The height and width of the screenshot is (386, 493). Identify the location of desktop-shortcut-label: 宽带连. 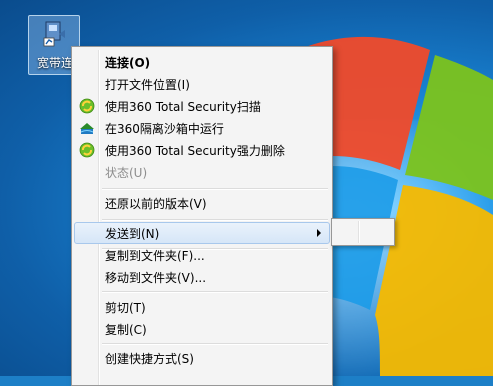
(55, 63).